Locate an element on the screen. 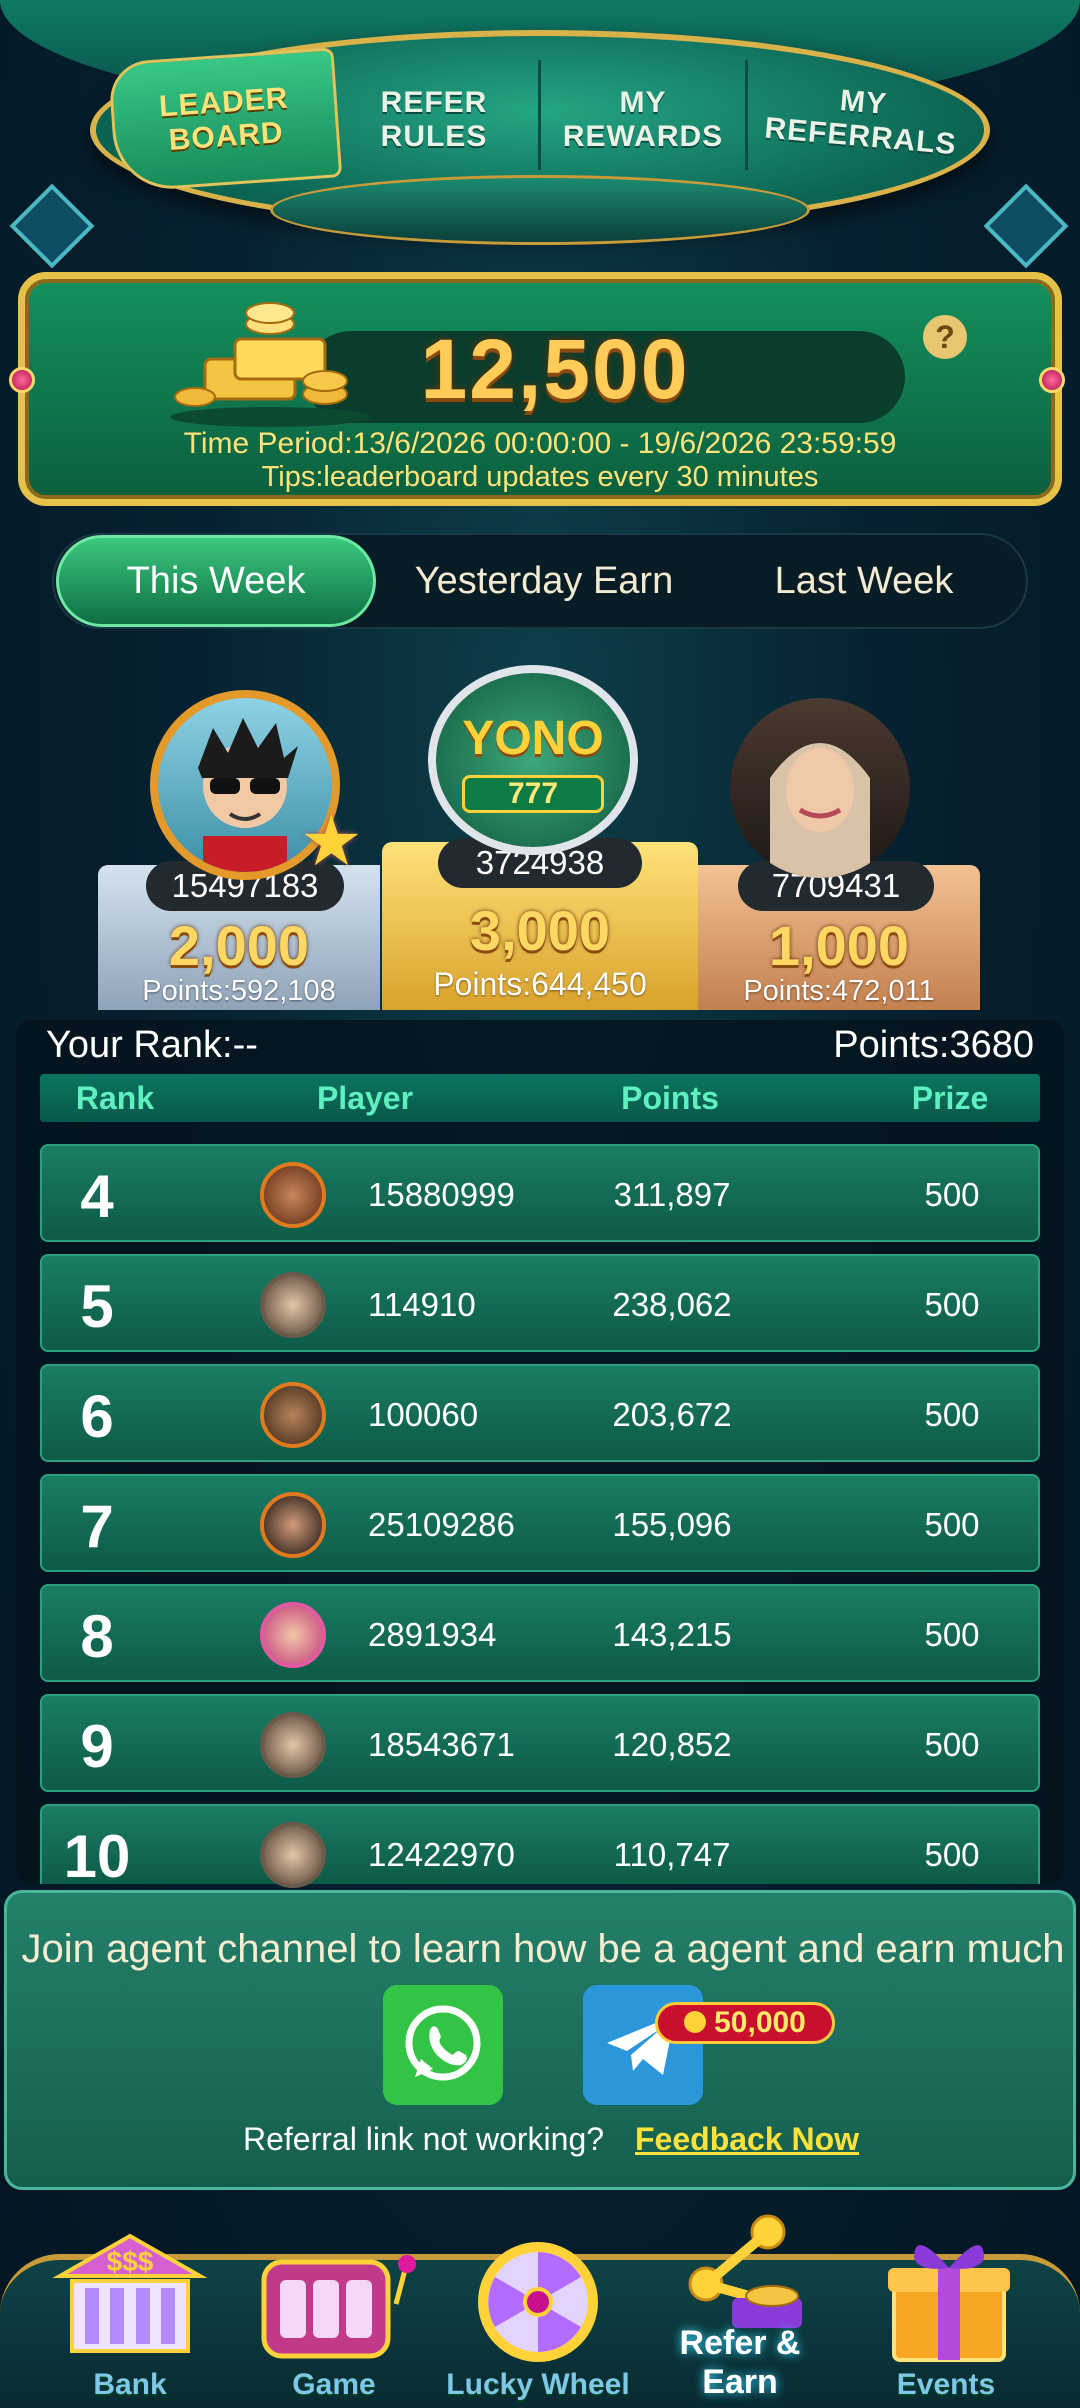 The height and width of the screenshot is (2408, 1080). header-points: Points is located at coordinates (670, 1098).